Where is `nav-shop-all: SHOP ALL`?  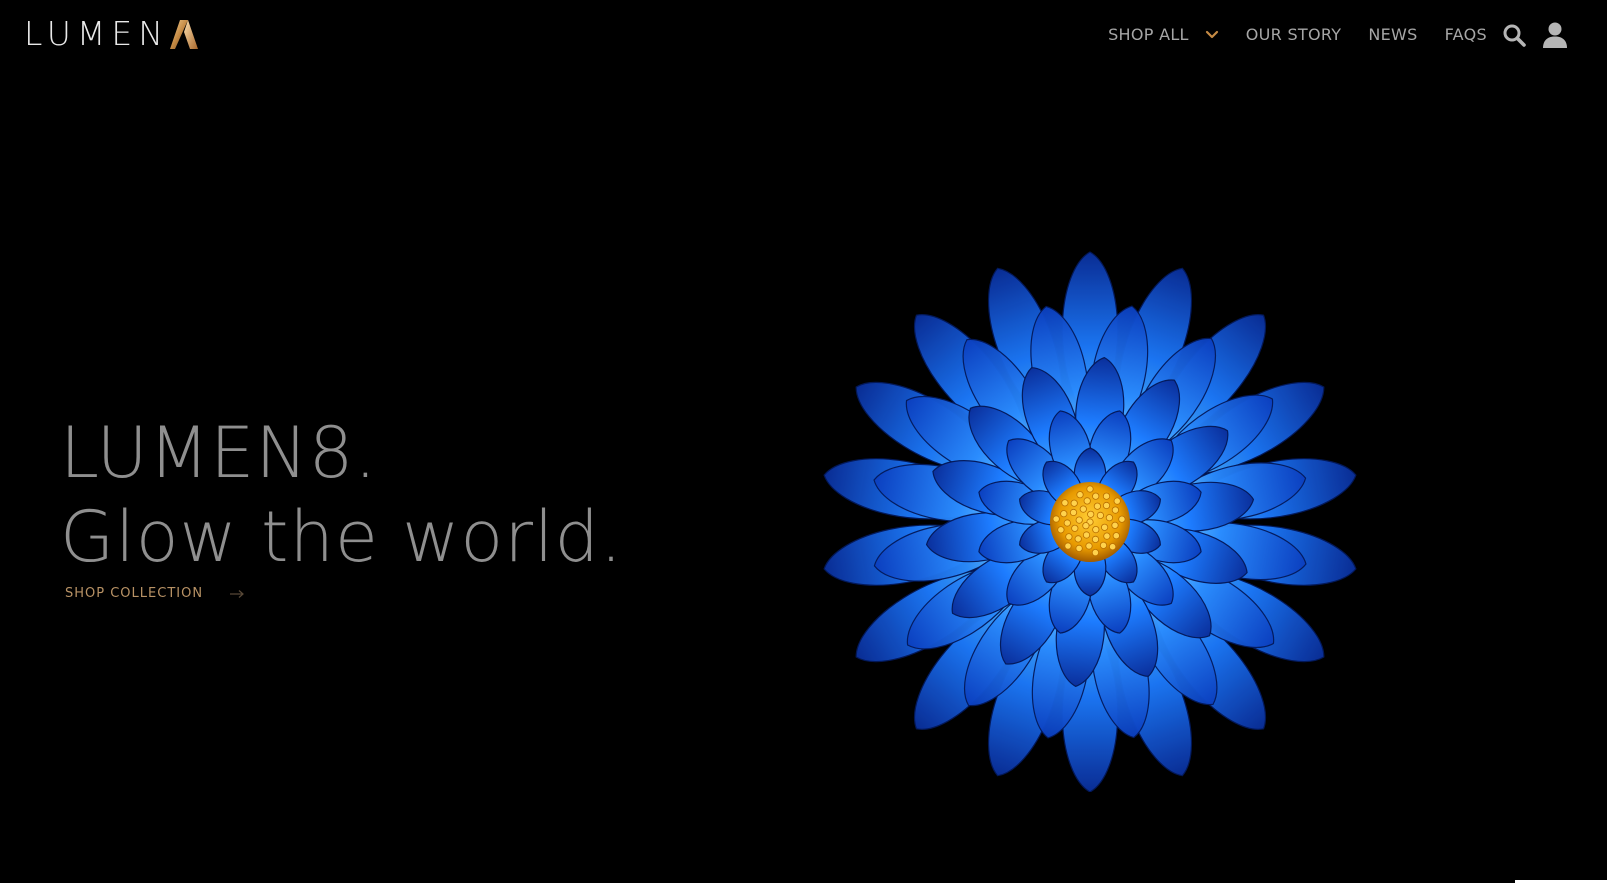 nav-shop-all: SHOP ALL is located at coordinates (1163, 35).